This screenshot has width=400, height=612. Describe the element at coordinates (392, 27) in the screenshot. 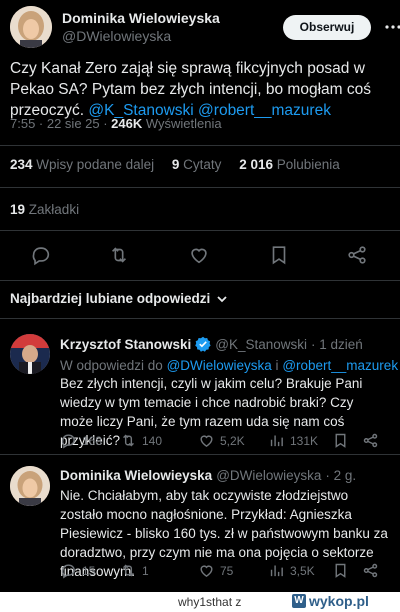

I see `more-options-icon` at that location.